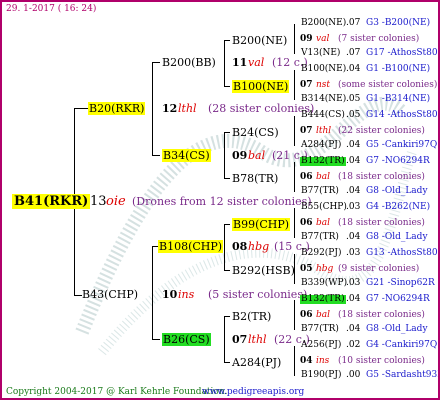 This screenshot has height=400, width=440. What do you see at coordinates (116, 201) in the screenshot?
I see `root-breeder: oie` at bounding box center [116, 201].